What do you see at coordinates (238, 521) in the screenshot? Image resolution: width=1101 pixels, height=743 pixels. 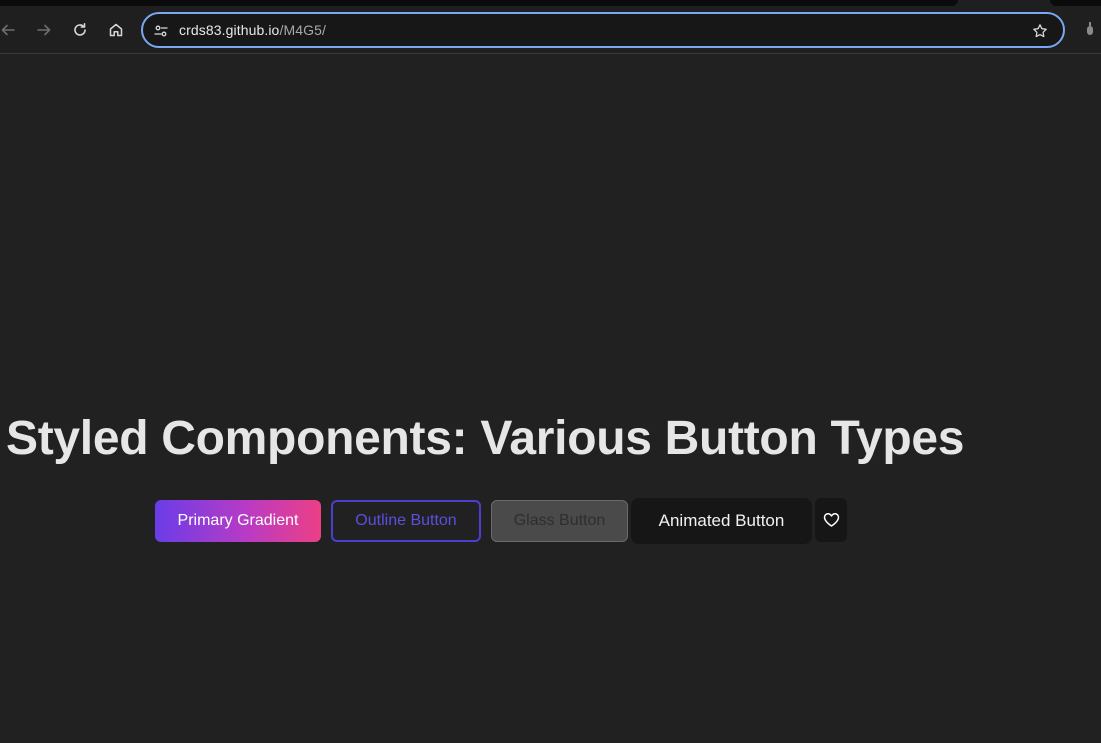 I see `primary-gradient-button: Primary Gradient` at bounding box center [238, 521].